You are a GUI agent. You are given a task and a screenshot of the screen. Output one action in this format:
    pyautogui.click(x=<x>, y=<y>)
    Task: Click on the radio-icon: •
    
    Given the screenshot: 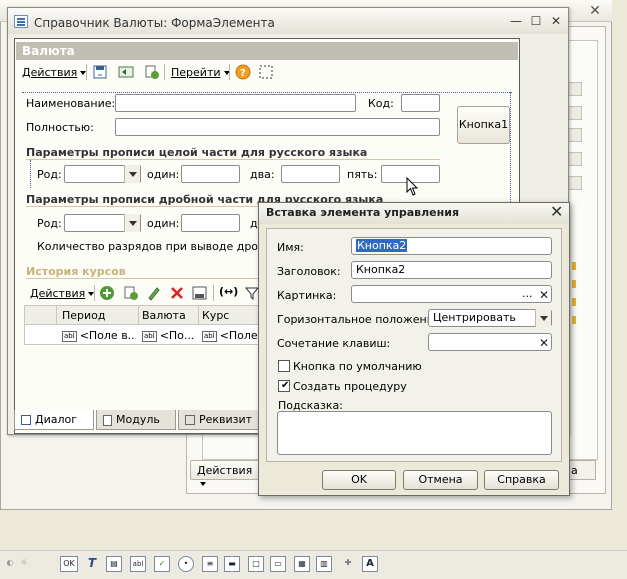 What is the action you would take?
    pyautogui.click(x=186, y=564)
    